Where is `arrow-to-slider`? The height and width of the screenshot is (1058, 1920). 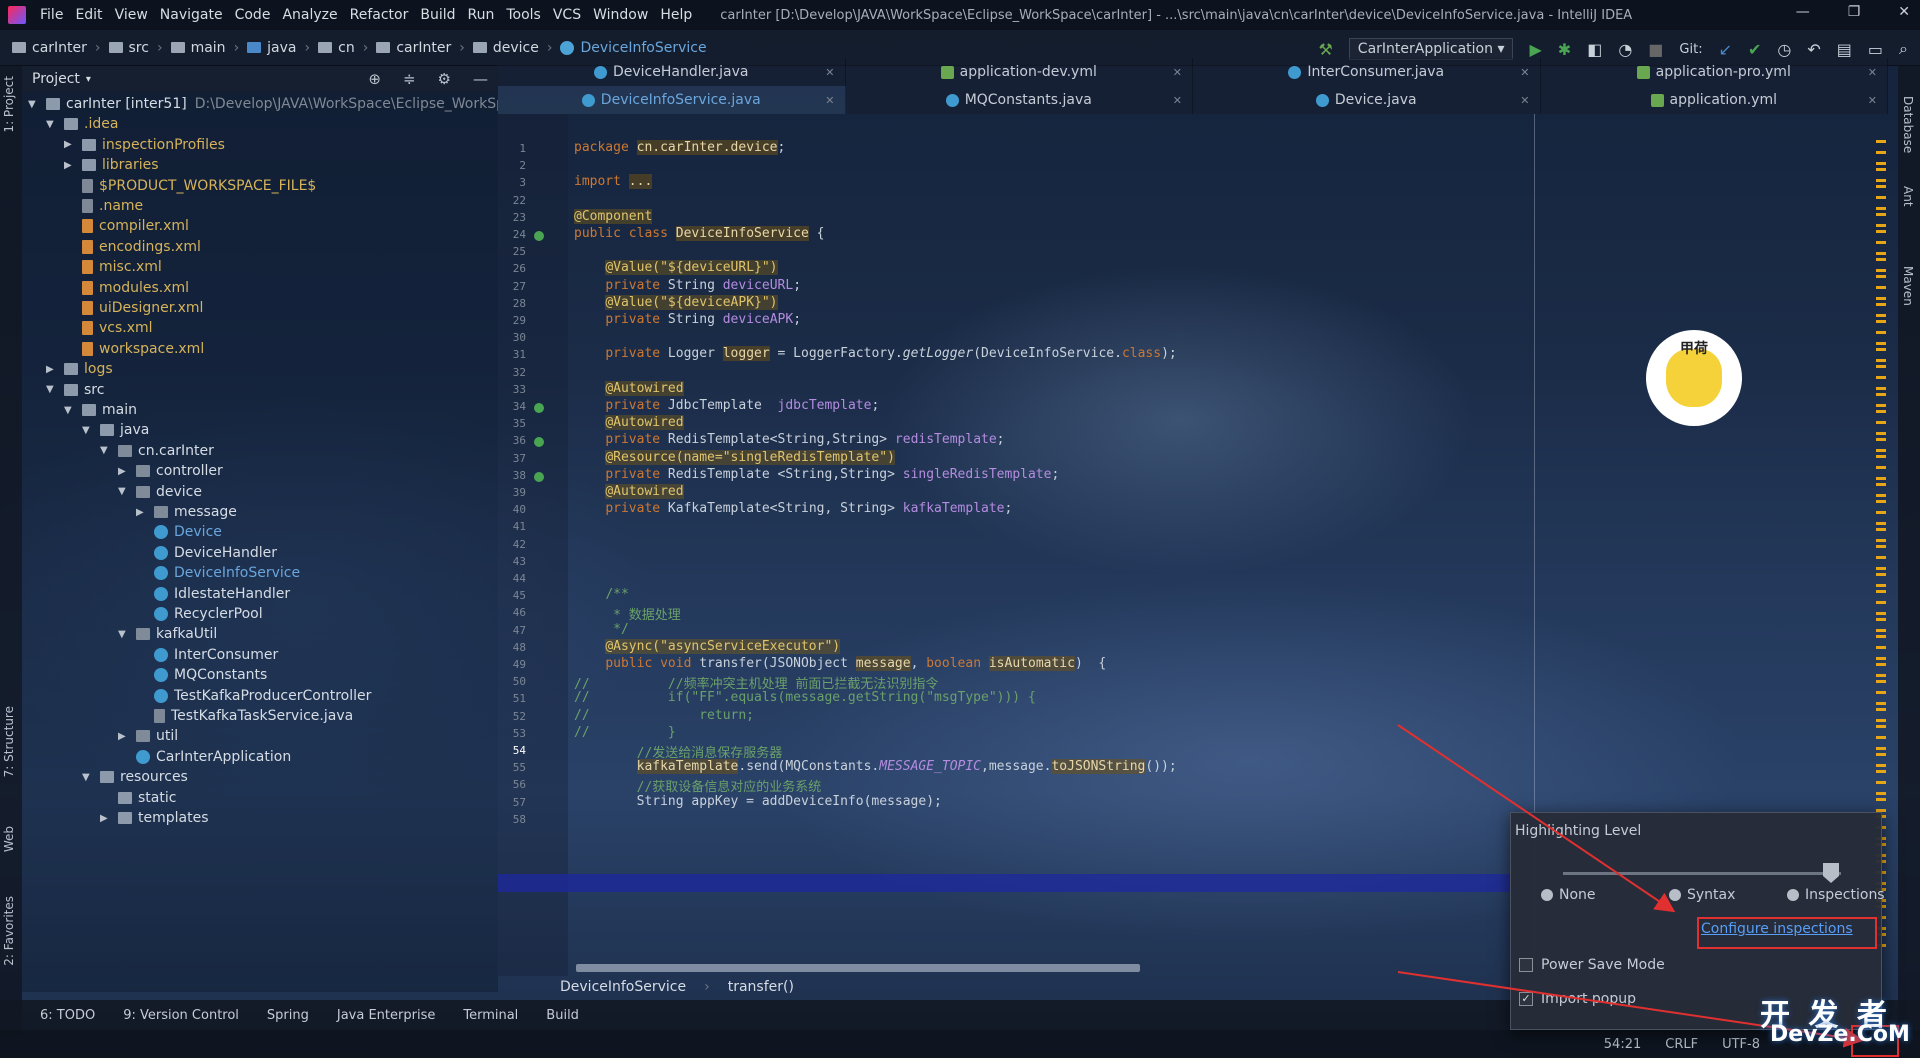 arrow-to-slider is located at coordinates (1536, 818).